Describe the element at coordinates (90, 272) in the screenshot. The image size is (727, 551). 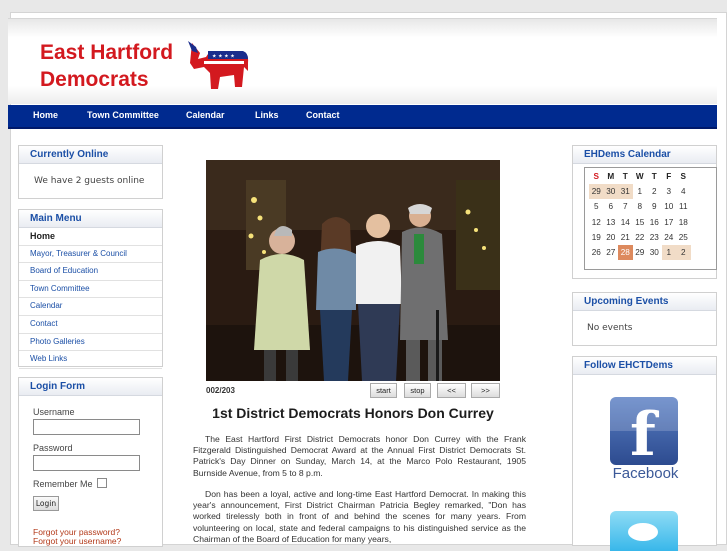
I see `menu-item-board-of-education: Board of Education` at that location.